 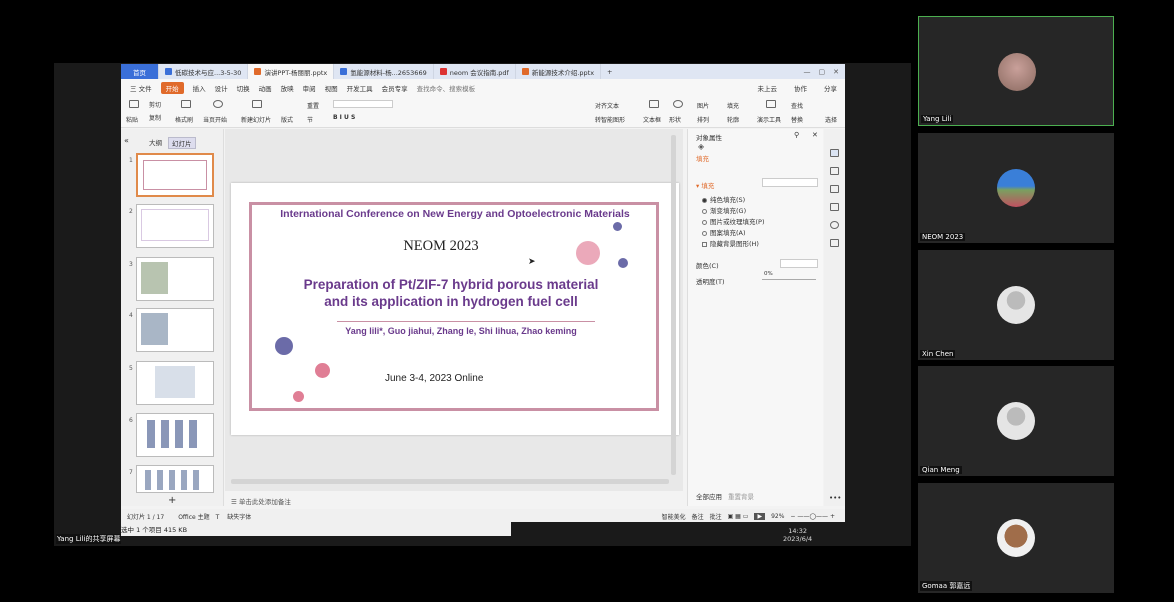 What do you see at coordinates (834, 243) in the screenshot?
I see `book-icon` at bounding box center [834, 243].